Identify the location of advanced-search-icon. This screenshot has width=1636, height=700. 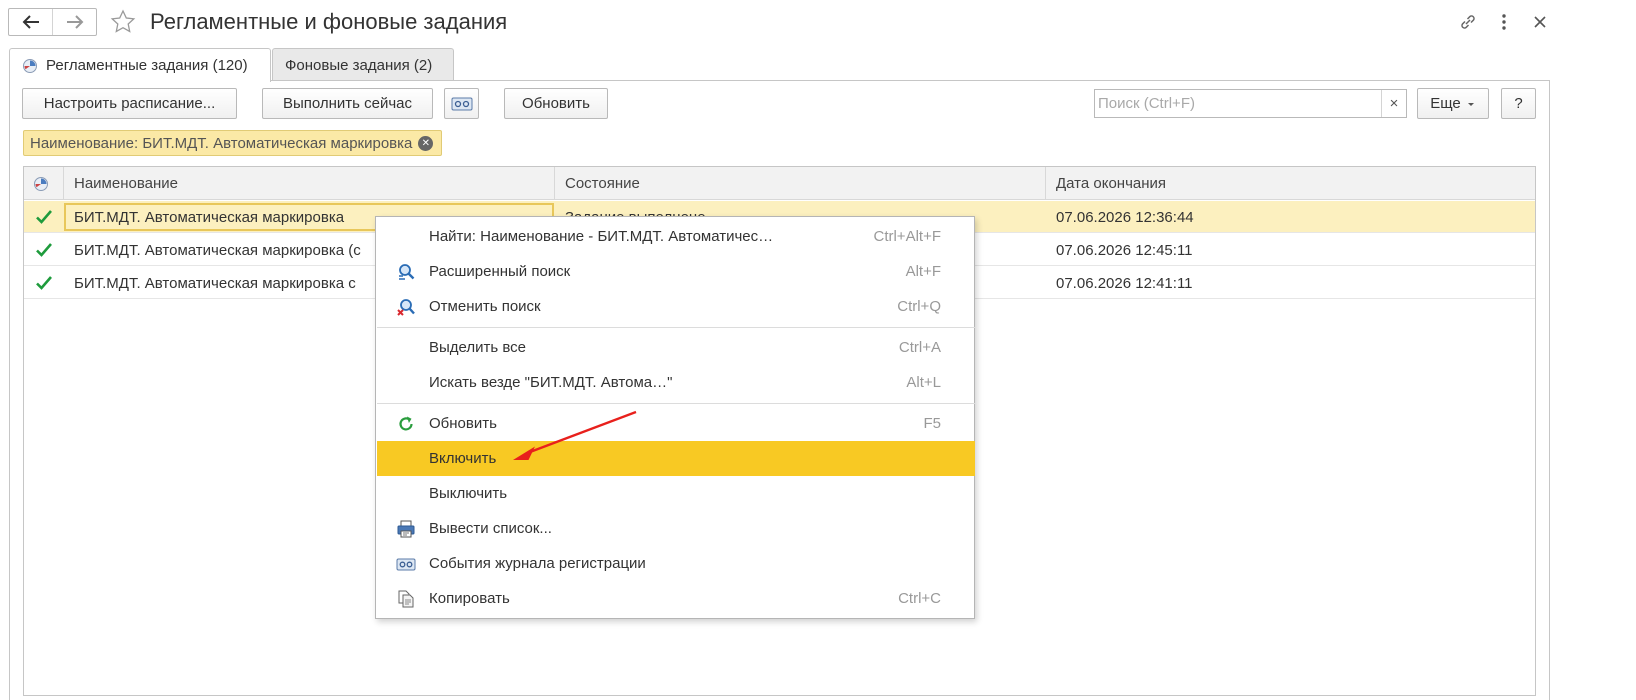
(407, 272).